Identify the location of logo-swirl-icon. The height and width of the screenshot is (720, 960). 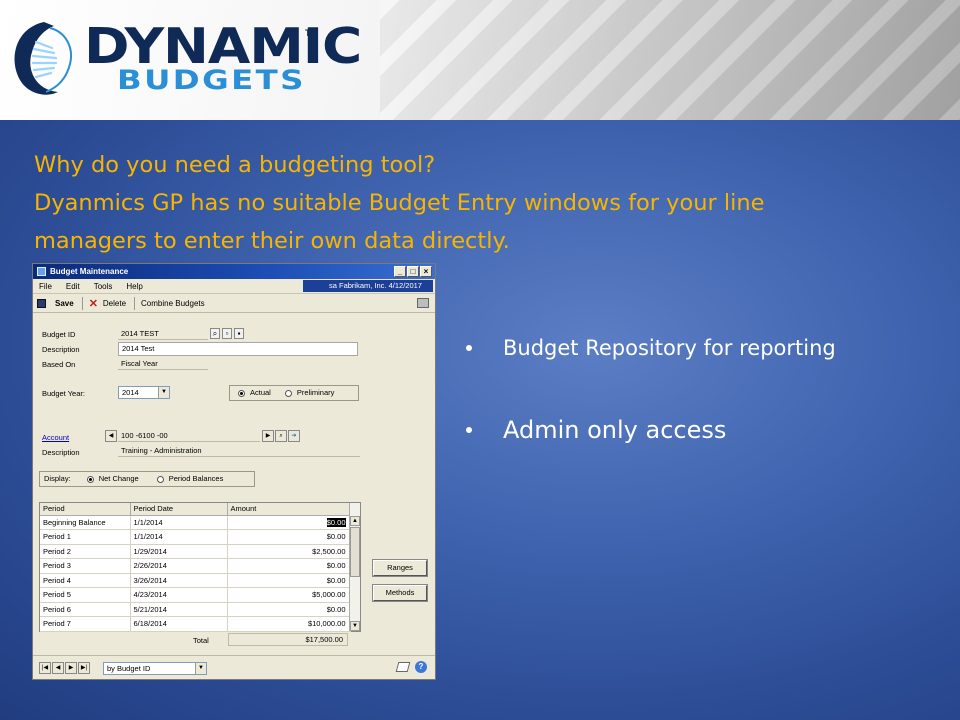
(43, 58).